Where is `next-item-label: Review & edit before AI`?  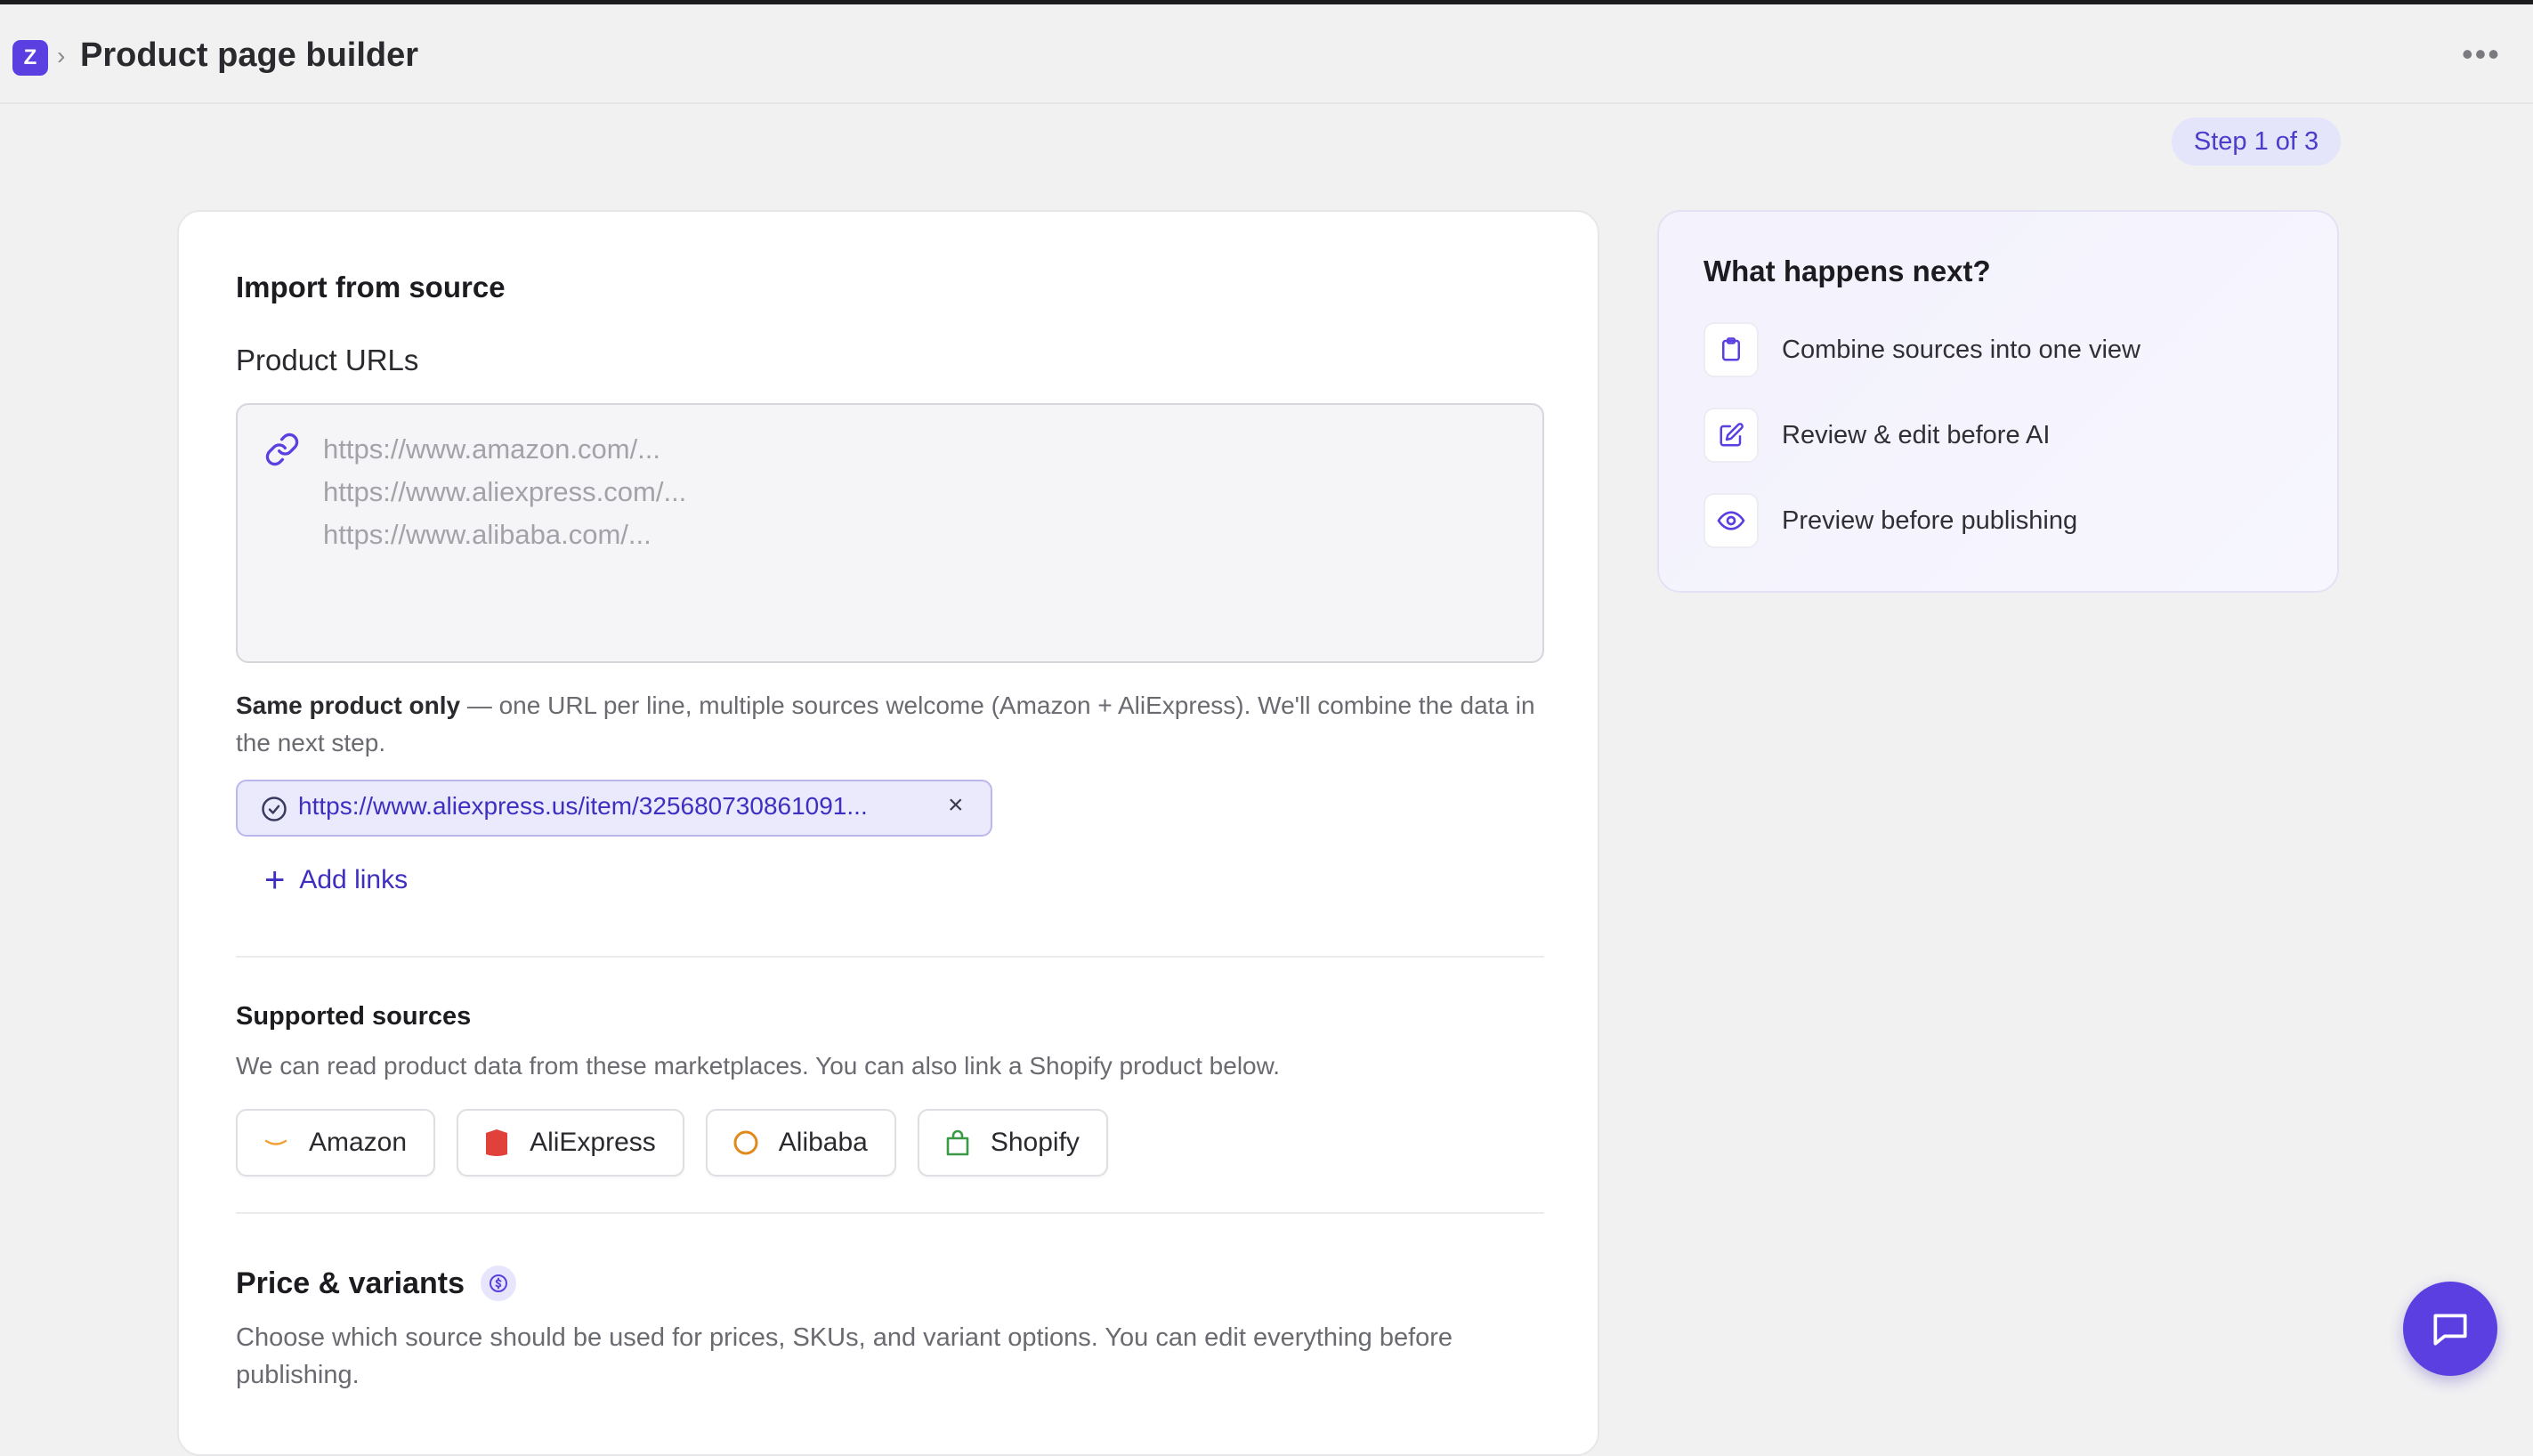
next-item-label: Review & edit before AI is located at coordinates (1916, 434).